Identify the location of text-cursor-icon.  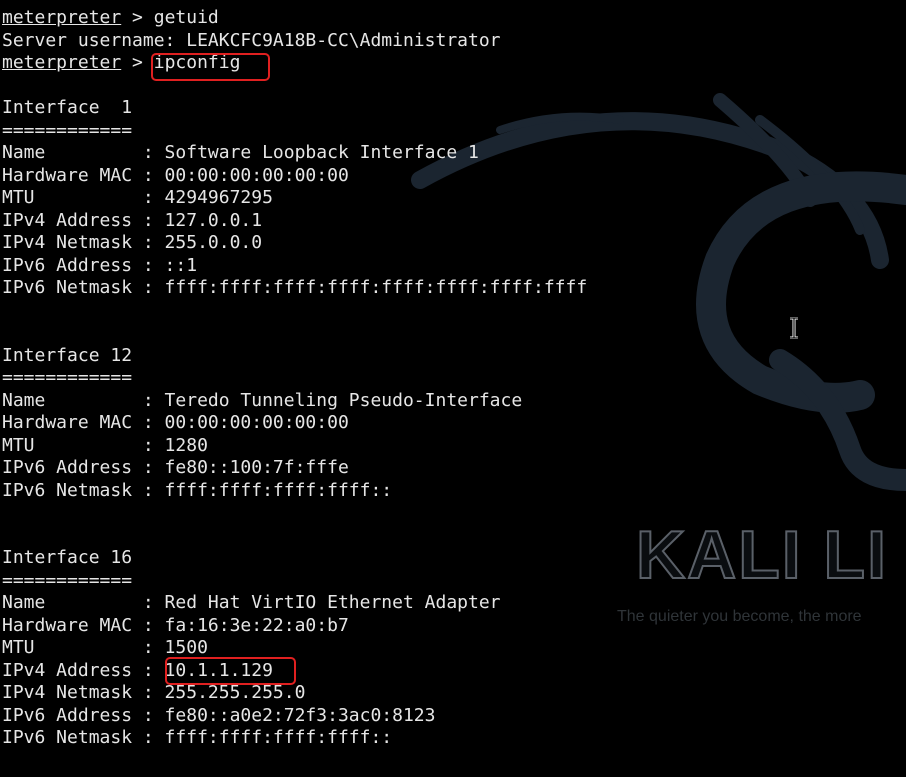
(794, 328).